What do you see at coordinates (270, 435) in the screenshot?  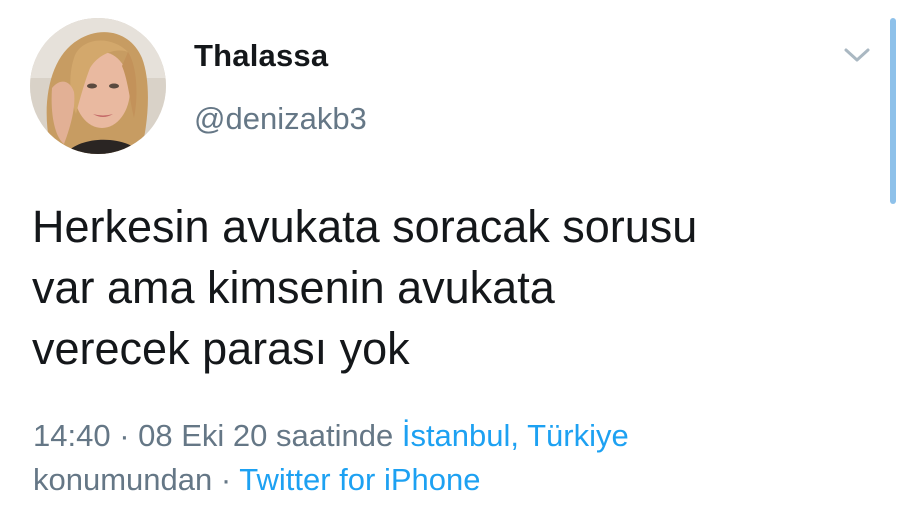 I see `tweet-date: 08 Eki 20 saatinde` at bounding box center [270, 435].